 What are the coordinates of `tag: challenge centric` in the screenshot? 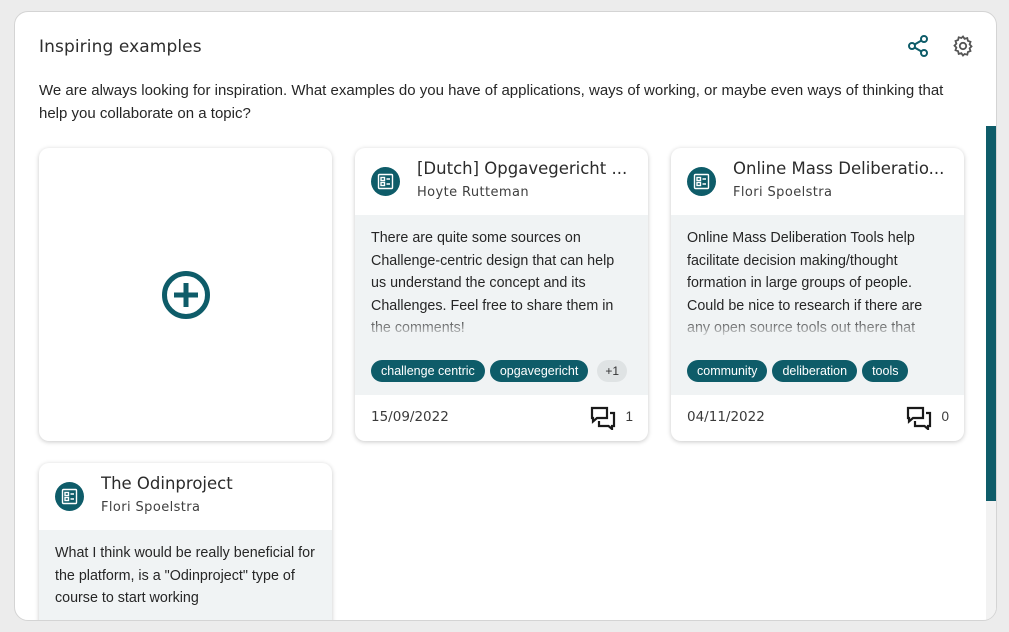 It's located at (428, 371).